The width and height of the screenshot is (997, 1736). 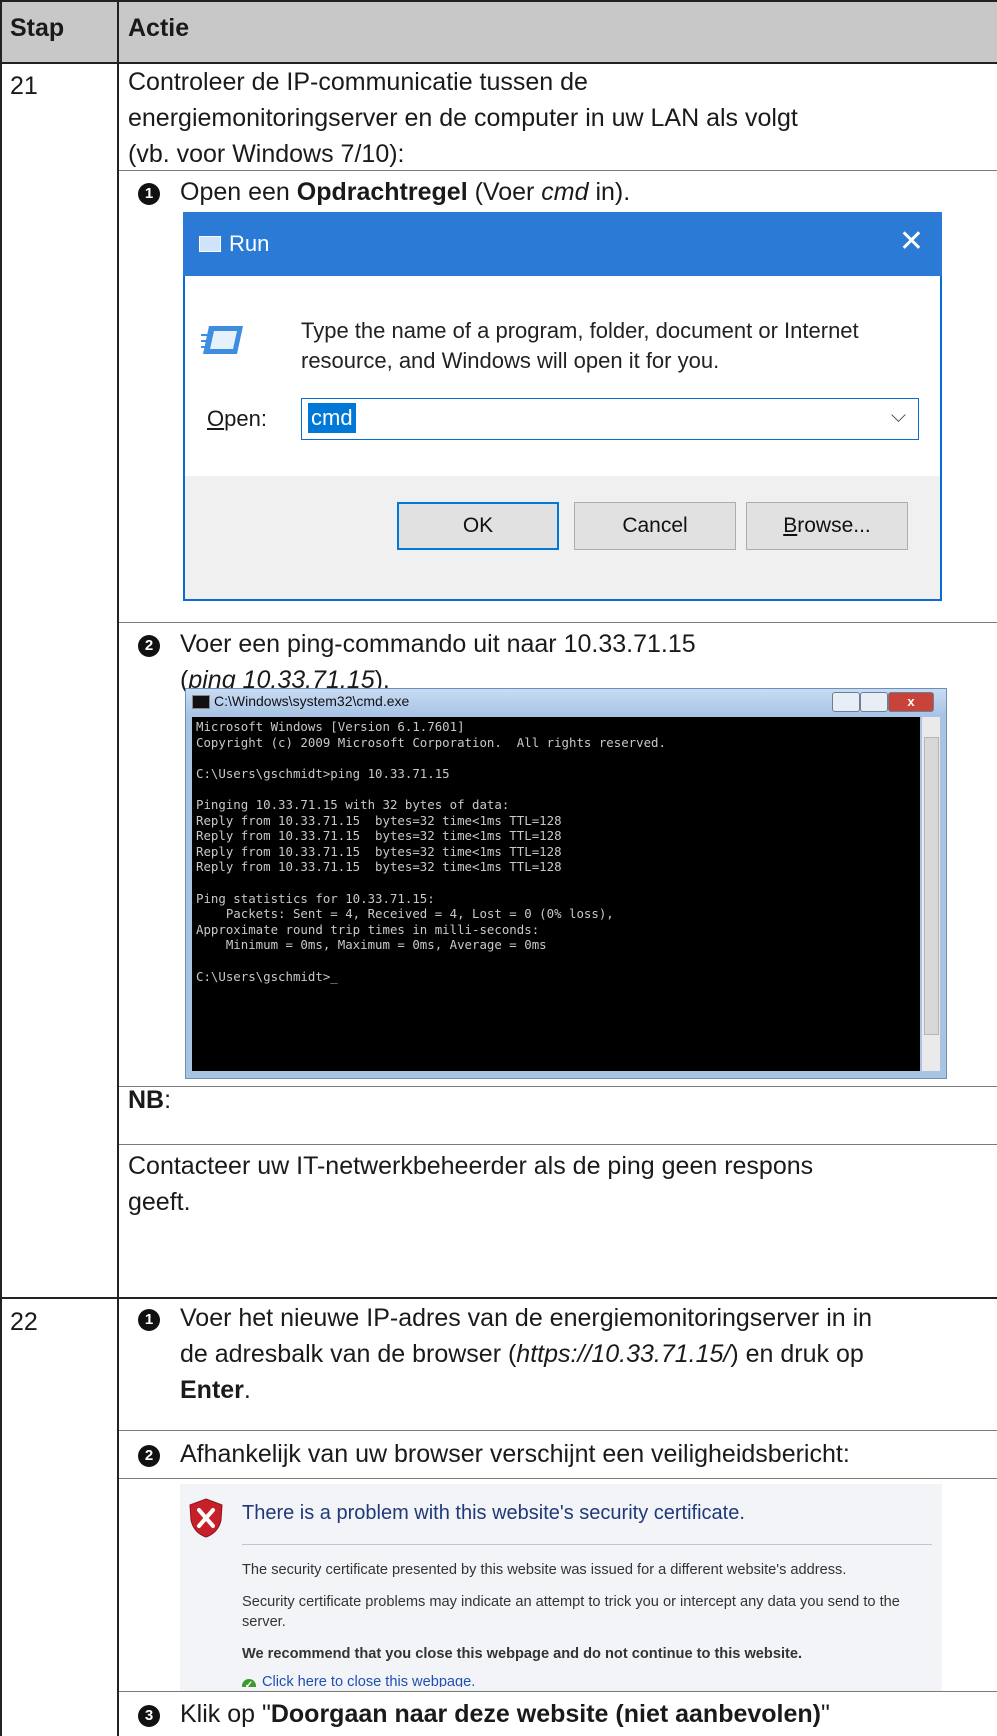 What do you see at coordinates (504, 192) in the screenshot?
I see `text: (Voer` at bounding box center [504, 192].